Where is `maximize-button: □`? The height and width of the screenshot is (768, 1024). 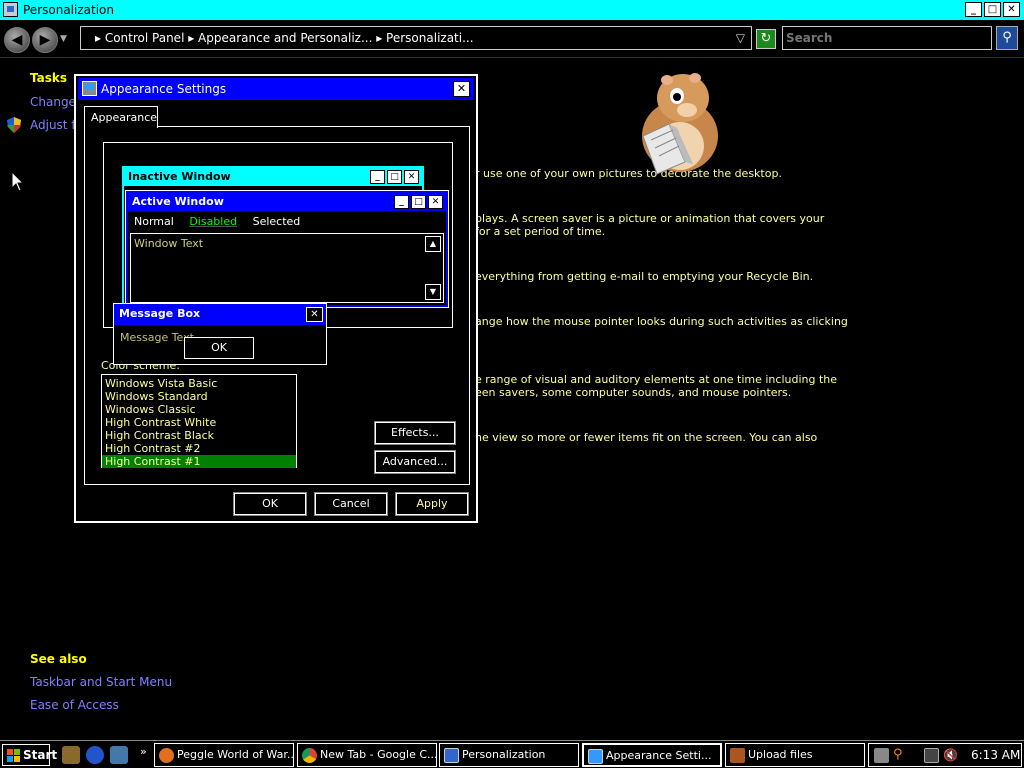 maximize-button: □ is located at coordinates (992, 9).